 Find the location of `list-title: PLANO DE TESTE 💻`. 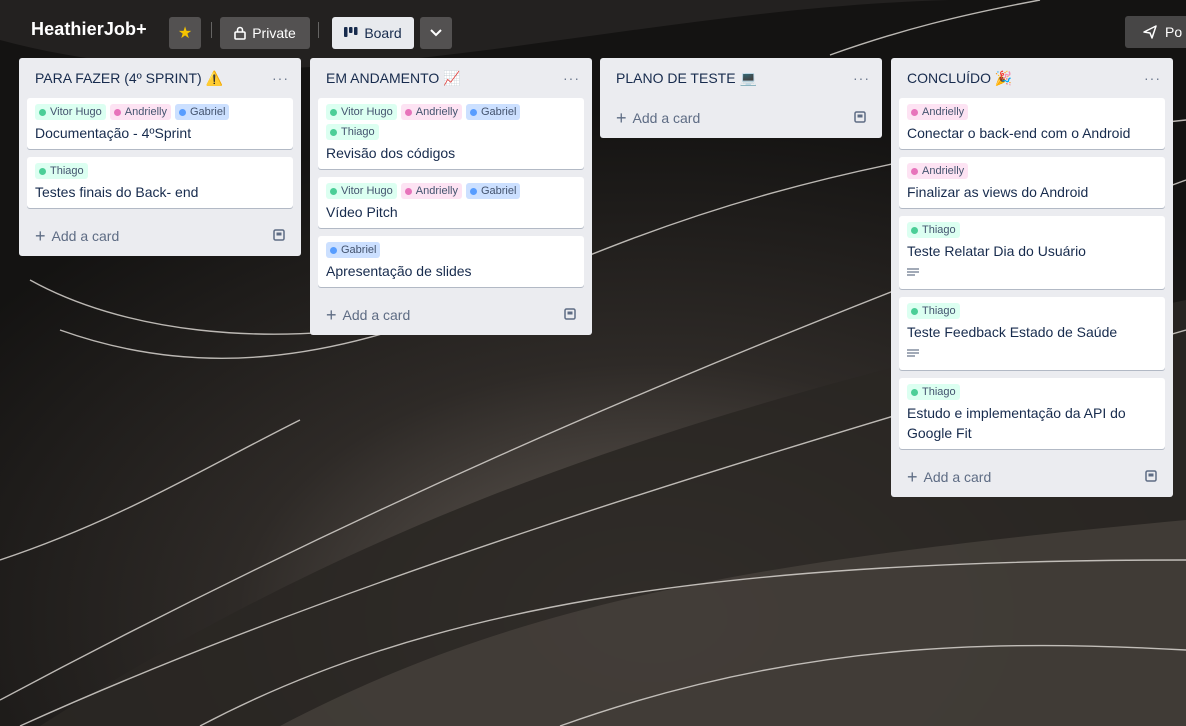

list-title: PLANO DE TESTE 💻 is located at coordinates (686, 78).